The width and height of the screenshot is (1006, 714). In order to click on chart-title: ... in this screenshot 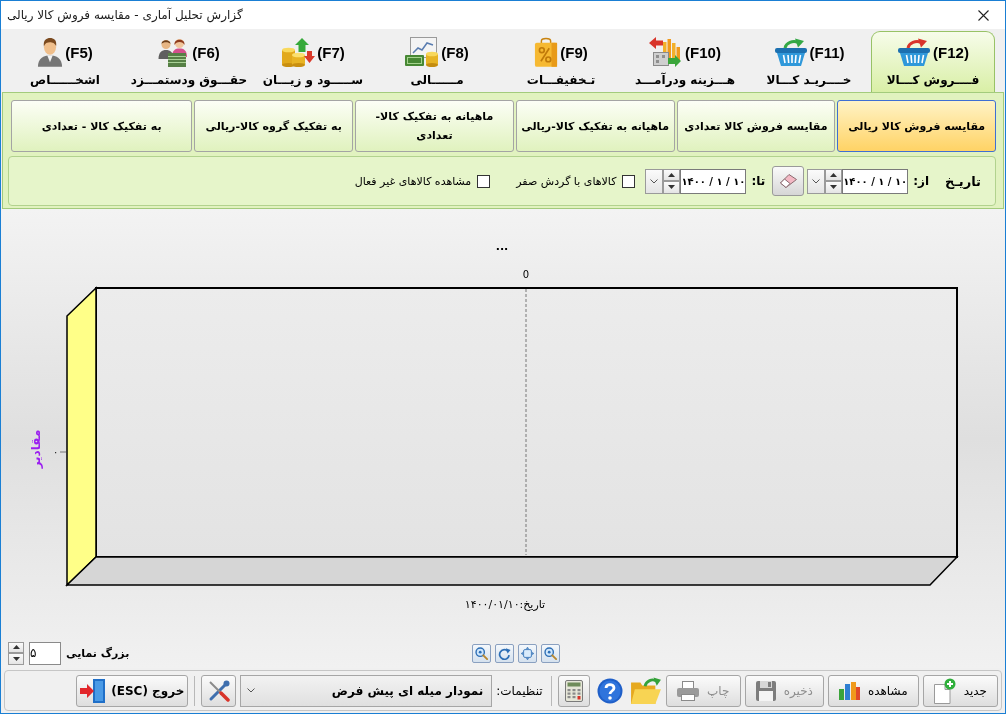, I will do `click(502, 246)`.